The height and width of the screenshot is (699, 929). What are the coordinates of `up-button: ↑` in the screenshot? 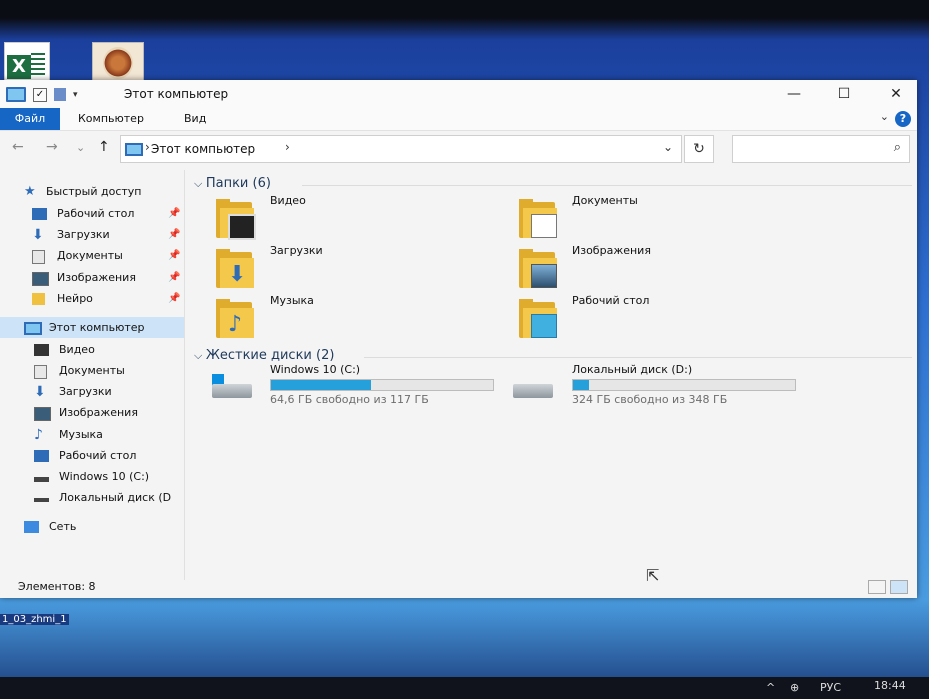 It's located at (104, 147).